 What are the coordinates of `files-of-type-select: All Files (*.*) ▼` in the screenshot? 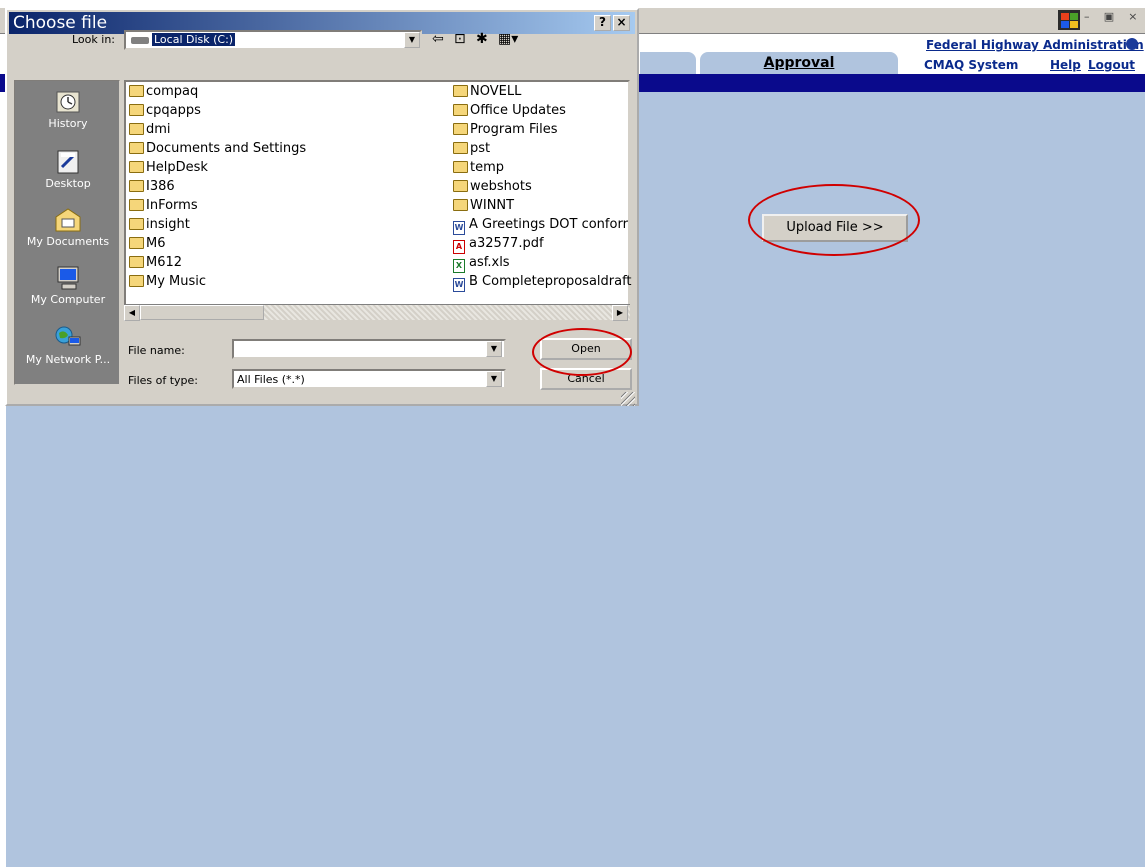 It's located at (369, 379).